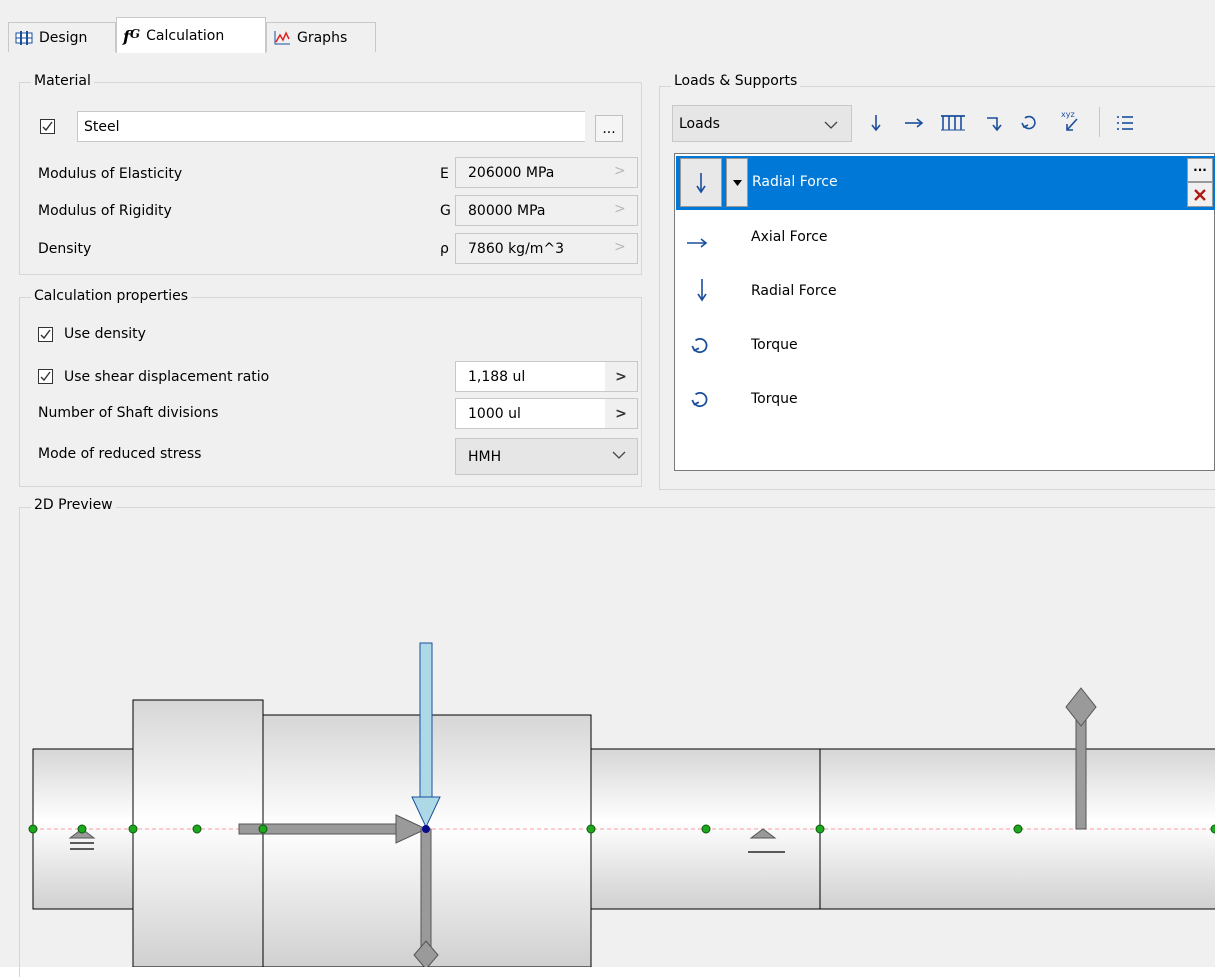  Describe the element at coordinates (620, 171) in the screenshot. I see `elasticity-arrow-icon: >` at that location.